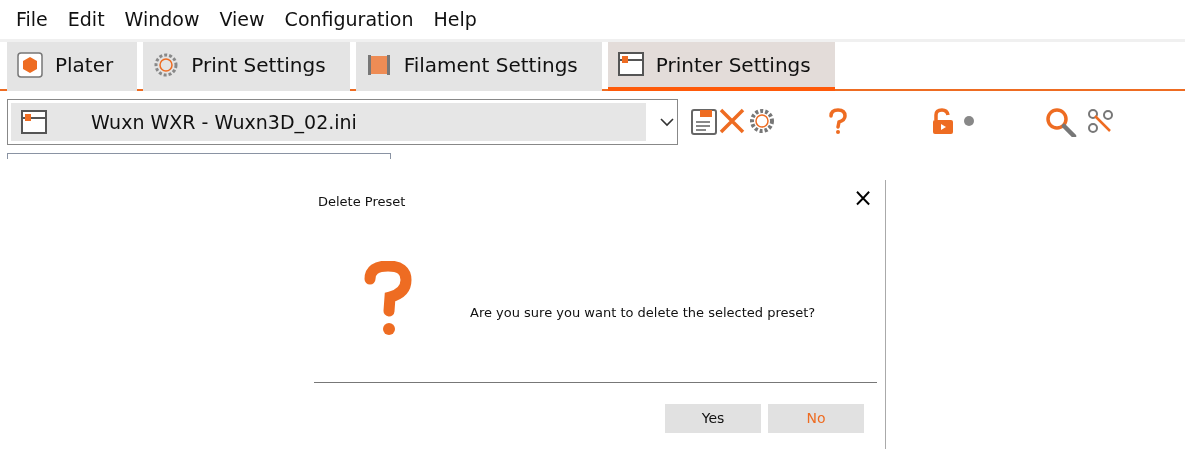  What do you see at coordinates (242, 19) in the screenshot?
I see `menu-item: View` at bounding box center [242, 19].